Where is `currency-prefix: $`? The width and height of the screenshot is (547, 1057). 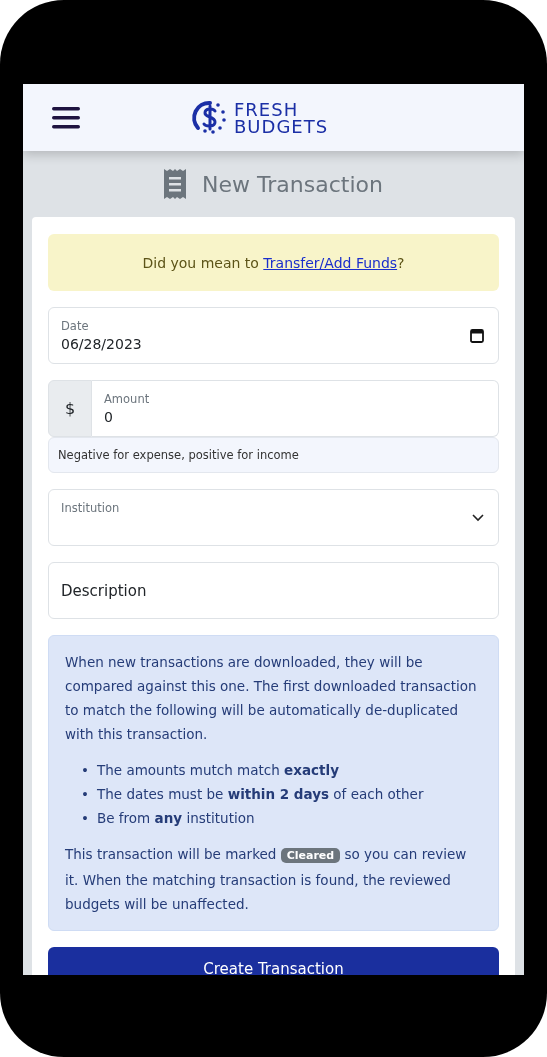
currency-prefix: $ is located at coordinates (70, 408).